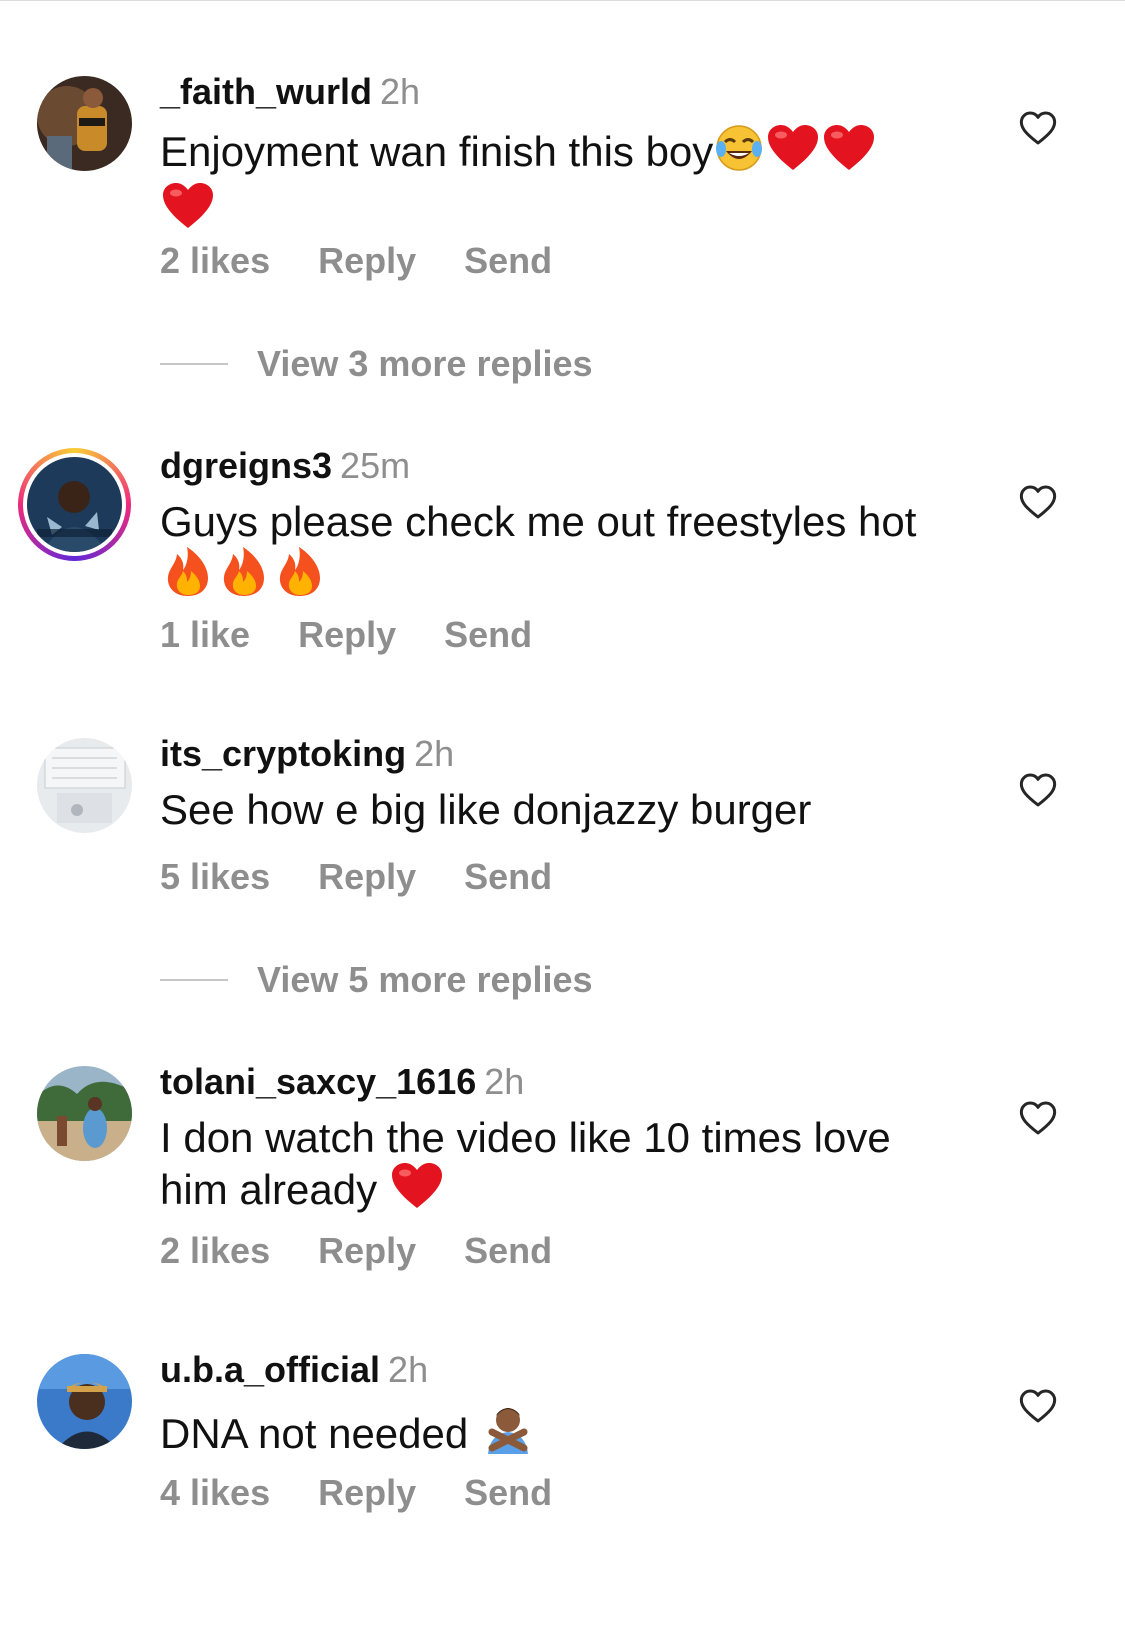 Image resolution: width=1125 pixels, height=1649 pixels. What do you see at coordinates (562, 0) in the screenshot?
I see `top-divider` at bounding box center [562, 0].